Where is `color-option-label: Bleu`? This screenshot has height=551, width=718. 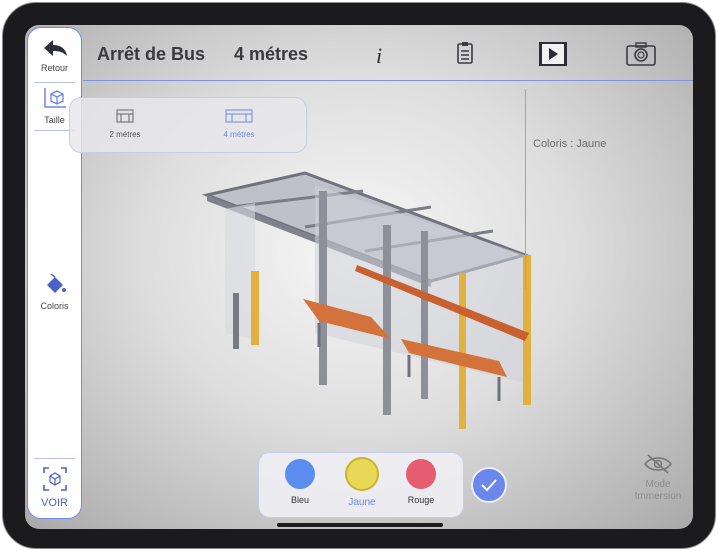
color-option-label: Bleu is located at coordinates (299, 500).